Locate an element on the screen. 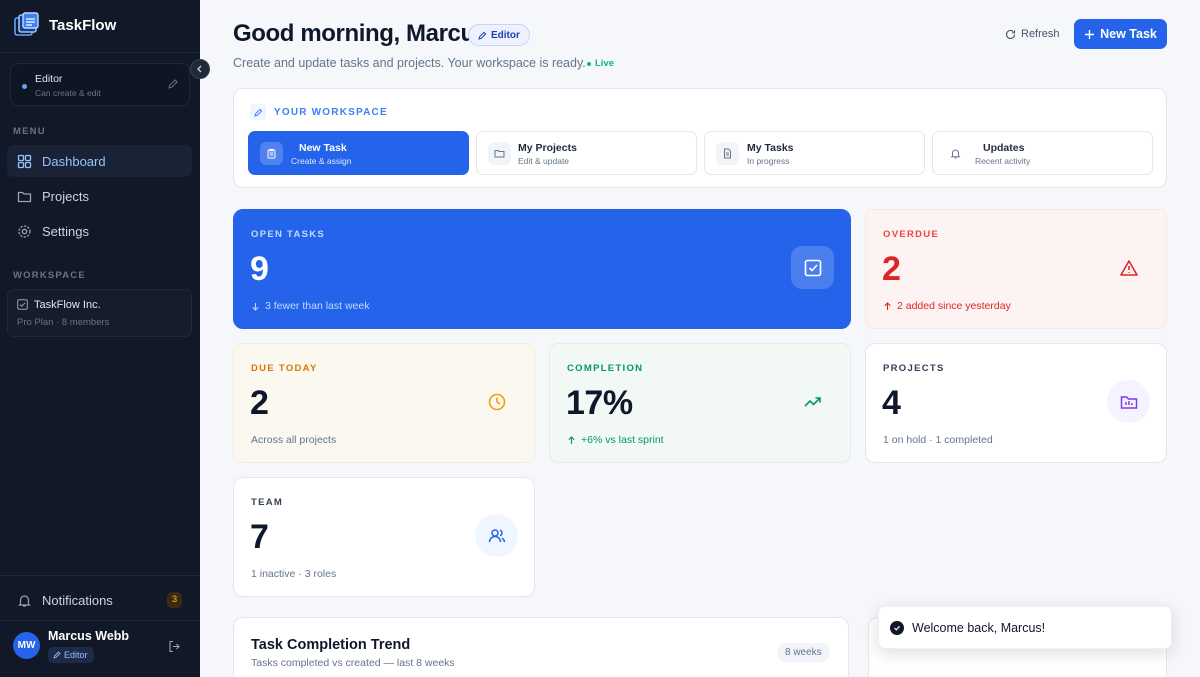  action-label: My Tasks is located at coordinates (770, 148).